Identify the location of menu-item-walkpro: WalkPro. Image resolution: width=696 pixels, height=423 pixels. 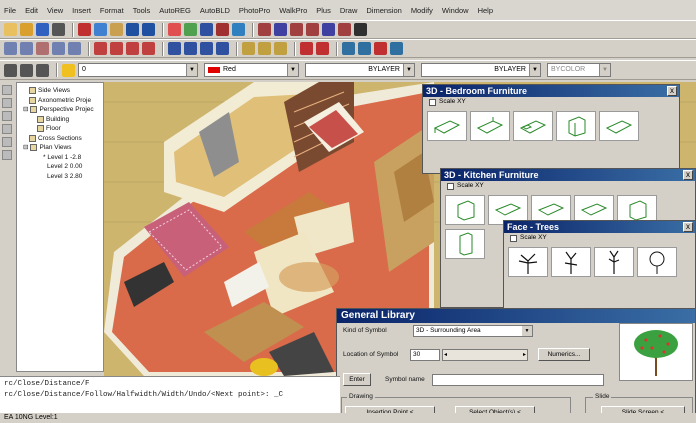
(293, 10).